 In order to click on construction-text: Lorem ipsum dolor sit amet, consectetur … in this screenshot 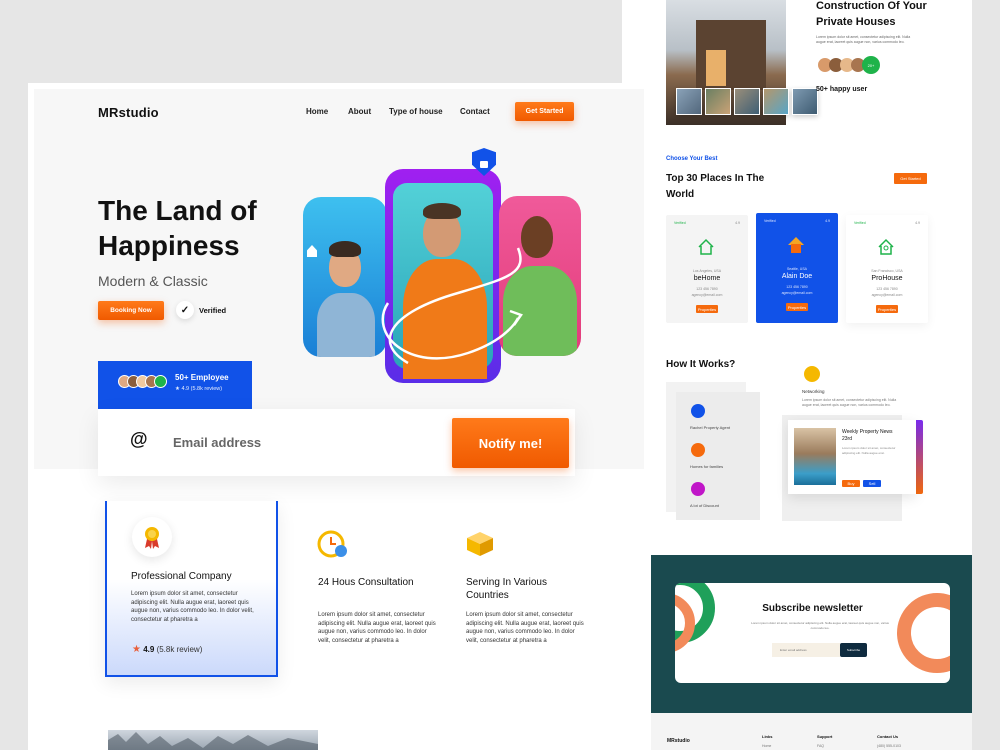, I will do `click(863, 39)`.